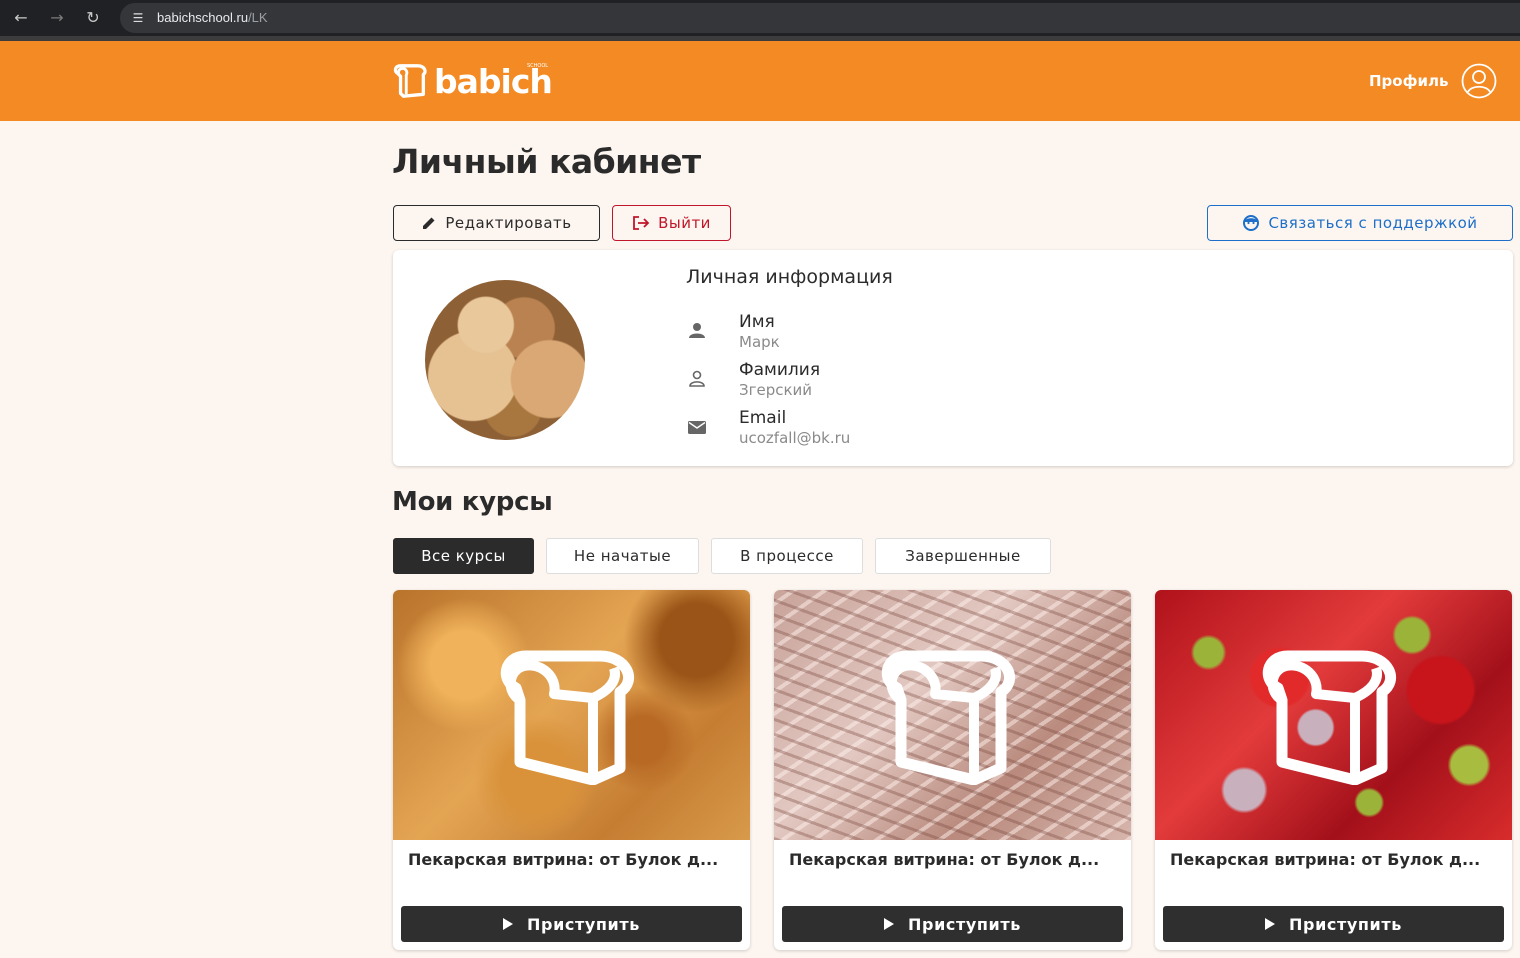  What do you see at coordinates (963, 556) in the screenshot?
I see `tab-completed: Завершенные` at bounding box center [963, 556].